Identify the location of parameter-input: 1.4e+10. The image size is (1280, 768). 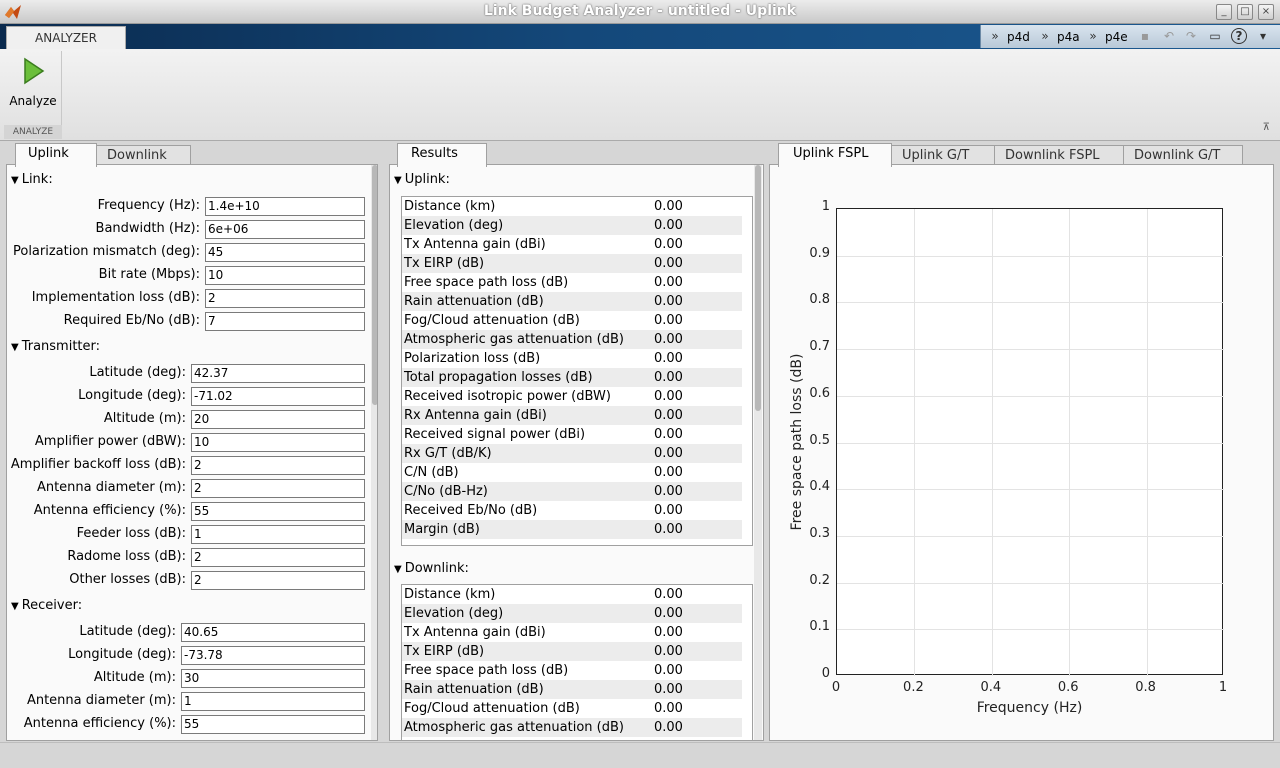
(285, 206).